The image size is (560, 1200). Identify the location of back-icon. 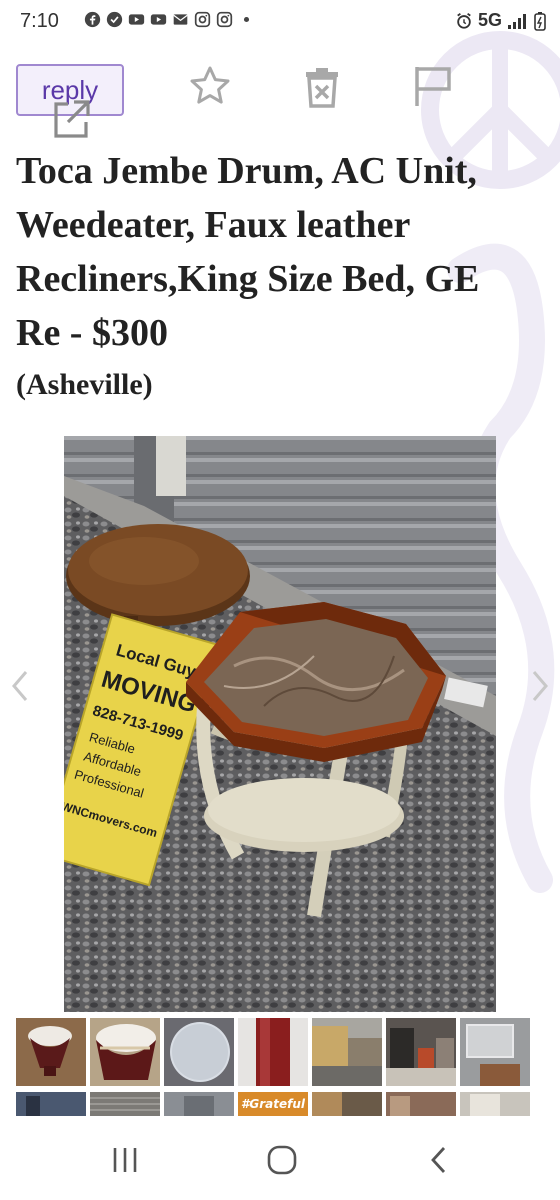
(439, 1160).